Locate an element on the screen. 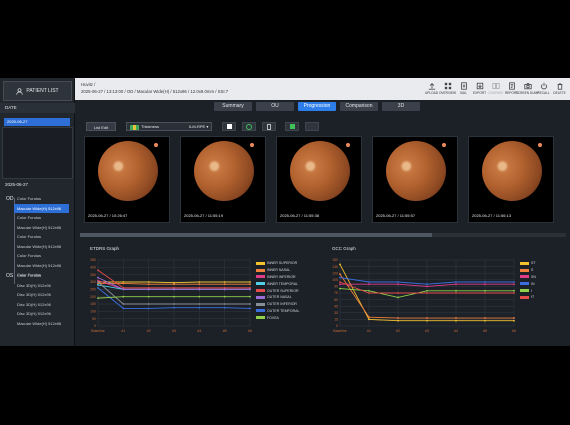 The width and height of the screenshot is (570, 425). tab-summary: Summary is located at coordinates (233, 106).